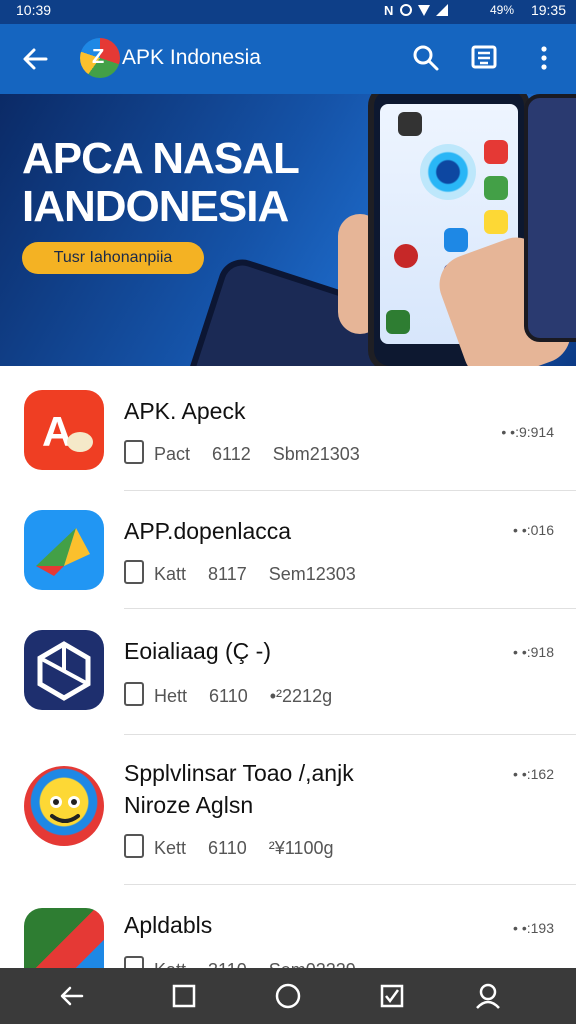 The height and width of the screenshot is (1024, 576). Describe the element at coordinates (231, 454) in the screenshot. I see `app-version: 6112` at that location.